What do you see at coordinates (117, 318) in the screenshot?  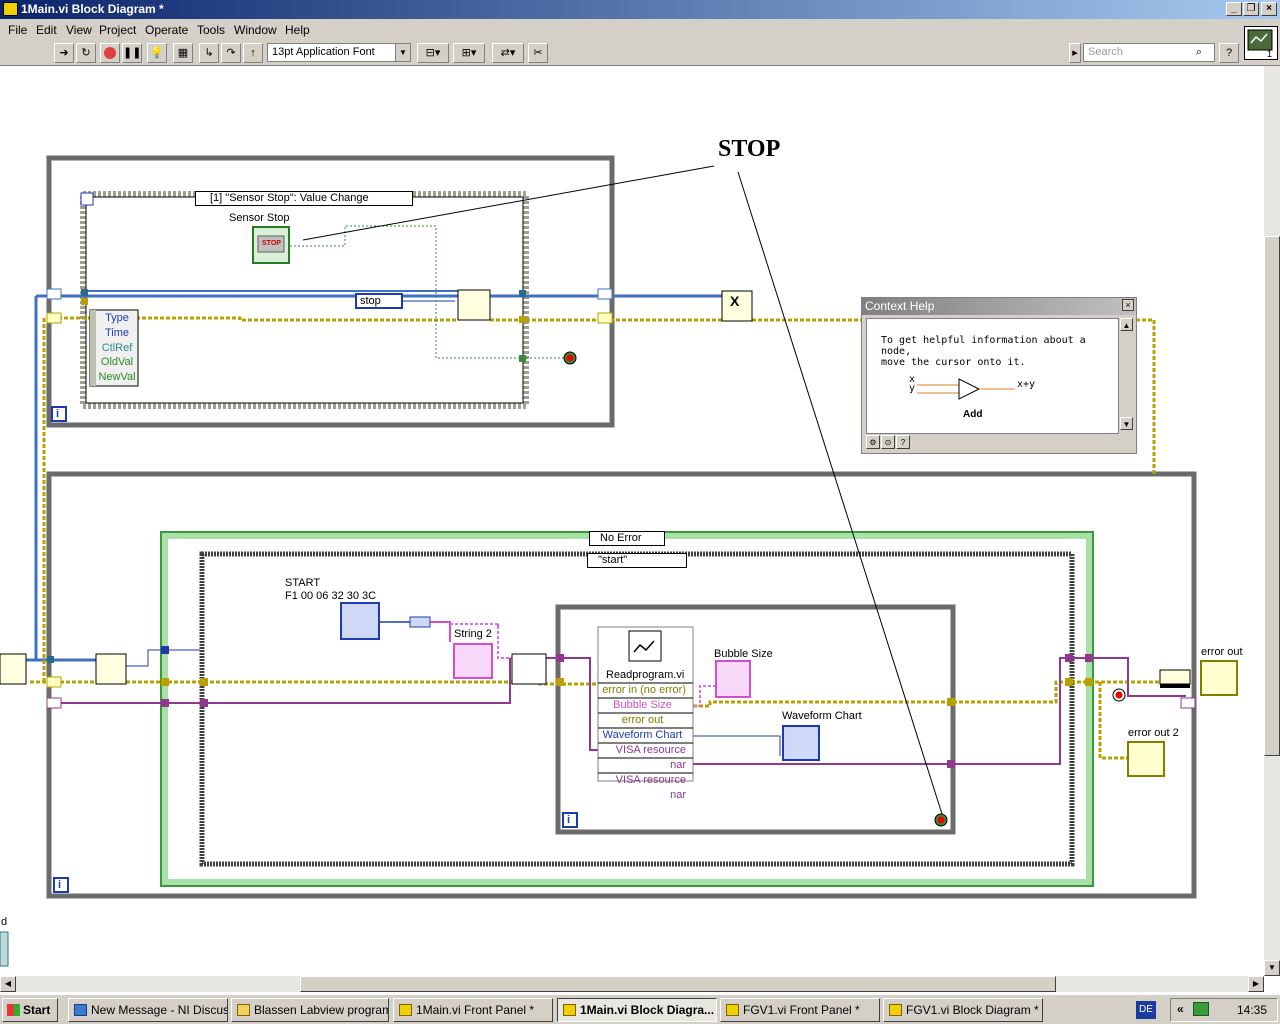 I see `event-data-type: Type` at bounding box center [117, 318].